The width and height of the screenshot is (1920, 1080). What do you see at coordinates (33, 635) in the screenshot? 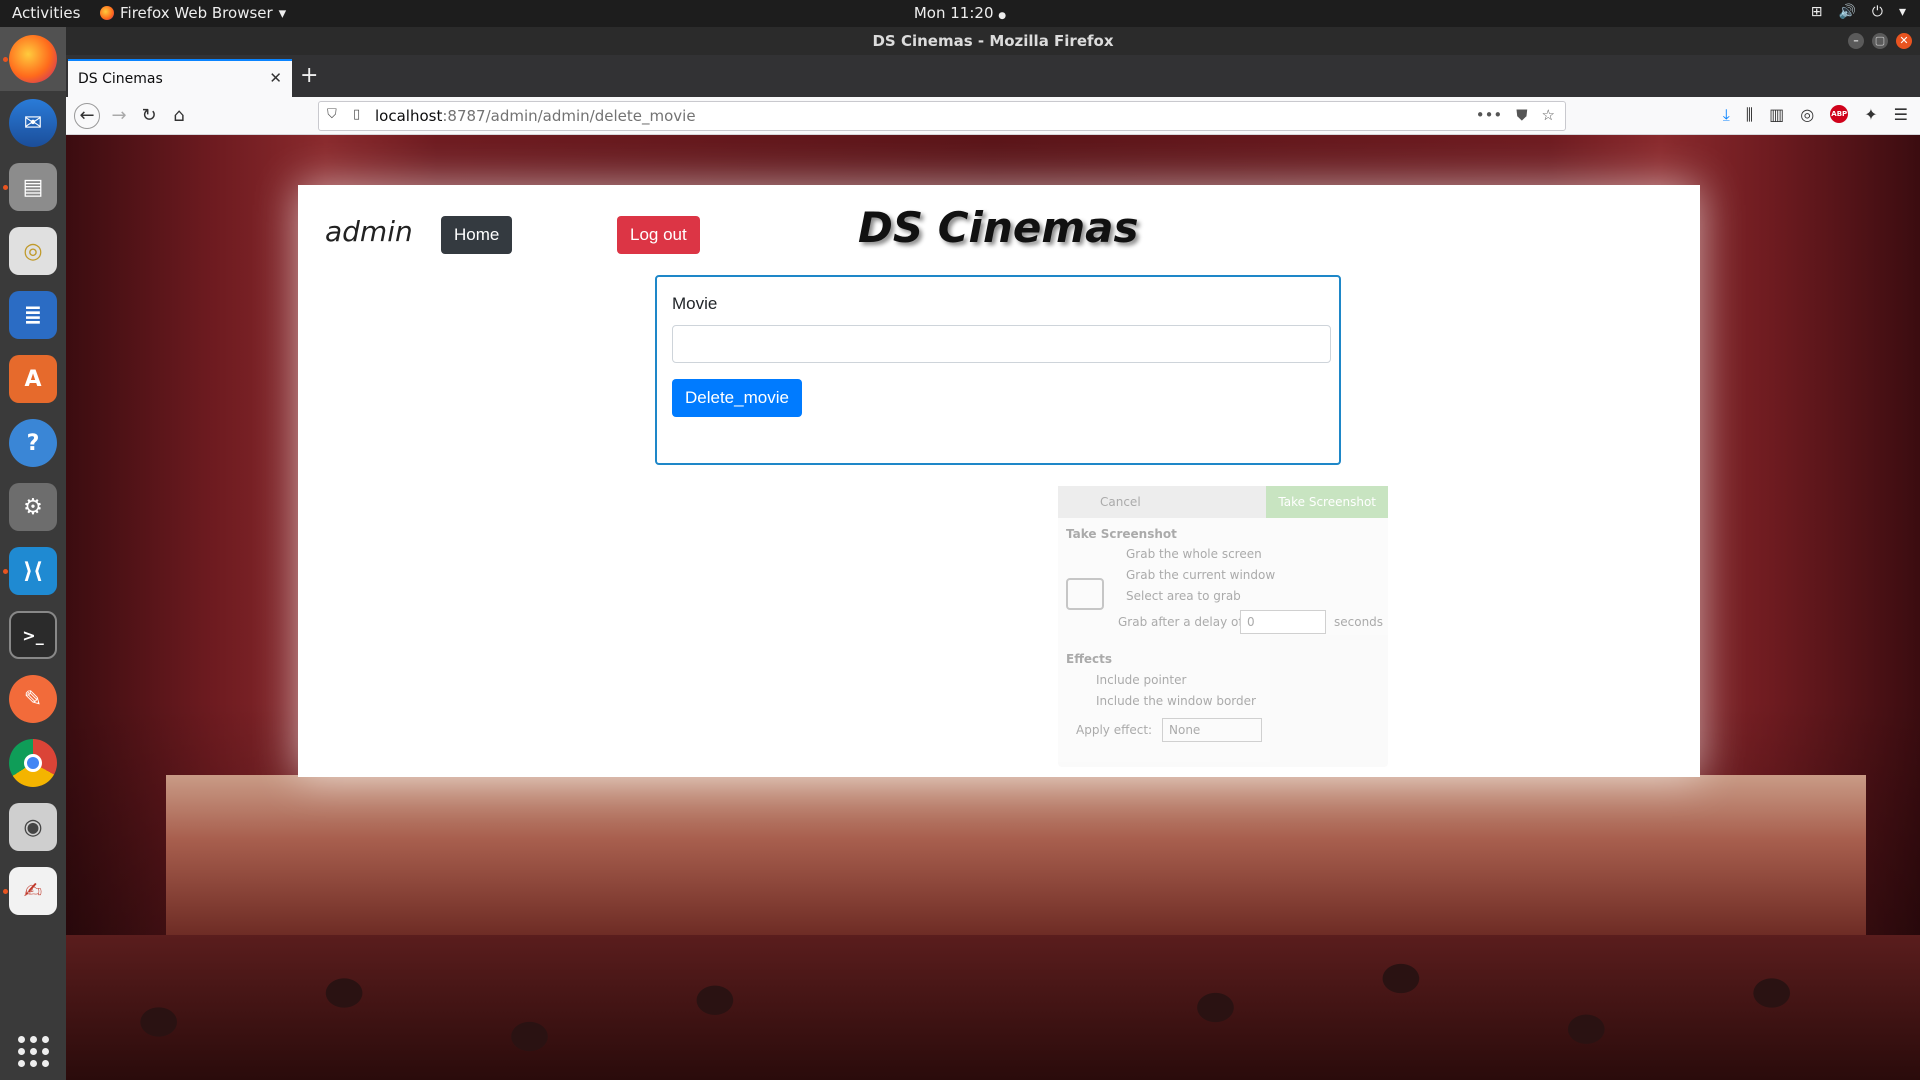
I see `dock-terminal-icon: >_` at bounding box center [33, 635].